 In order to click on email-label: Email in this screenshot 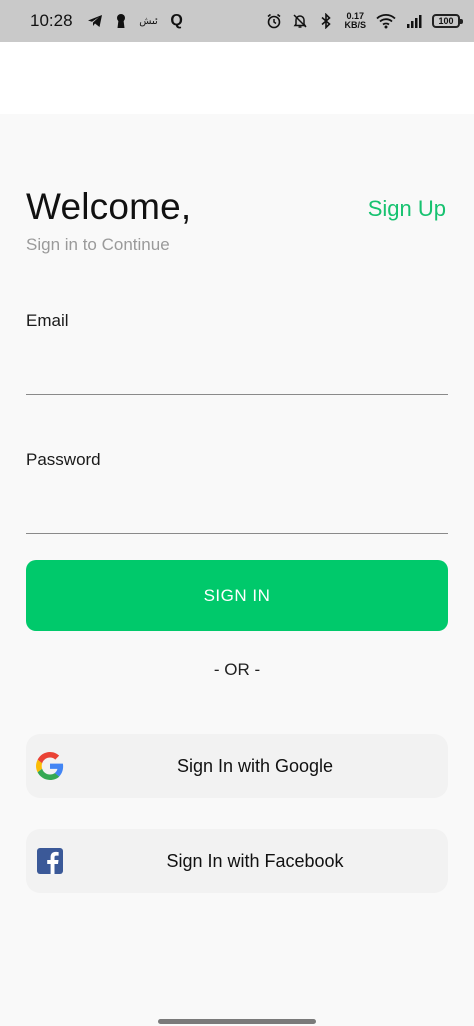, I will do `click(47, 320)`.